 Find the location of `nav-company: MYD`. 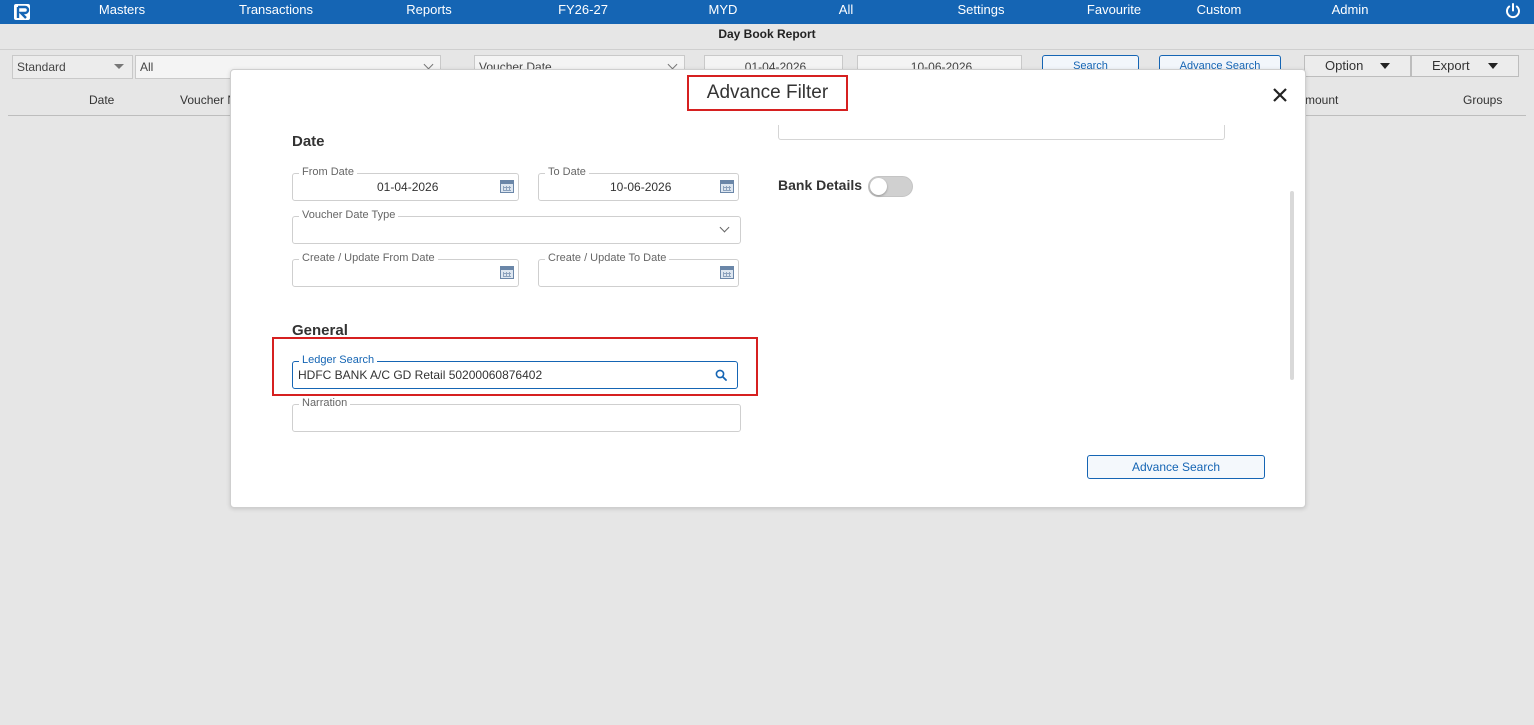

nav-company: MYD is located at coordinates (723, 12).